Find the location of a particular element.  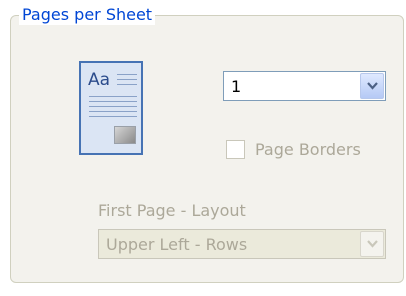

preview-sample-text: Aa is located at coordinates (99, 80).